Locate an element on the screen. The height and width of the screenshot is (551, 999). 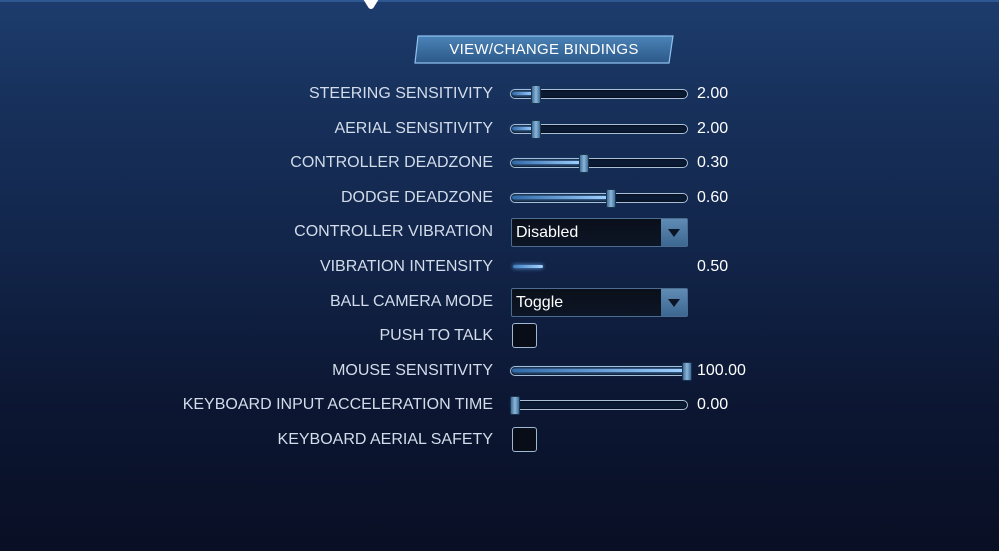
setting-row-push-to-talk: PUSH TO TALK is located at coordinates (499, 336).